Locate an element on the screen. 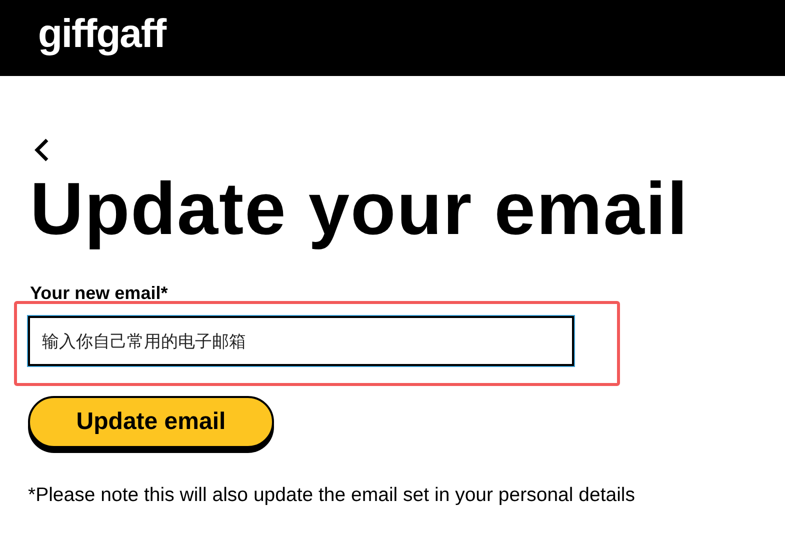 Image resolution: width=785 pixels, height=558 pixels. field-label: Your new email* is located at coordinates (99, 293).